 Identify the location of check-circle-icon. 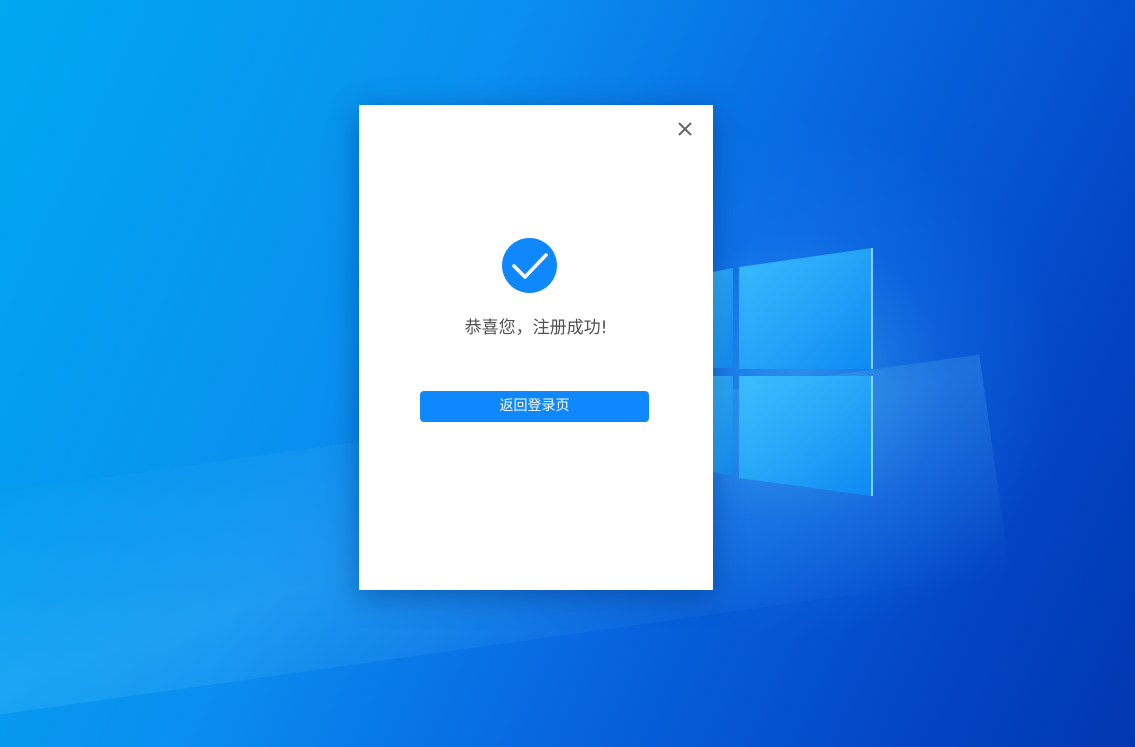
(529, 265).